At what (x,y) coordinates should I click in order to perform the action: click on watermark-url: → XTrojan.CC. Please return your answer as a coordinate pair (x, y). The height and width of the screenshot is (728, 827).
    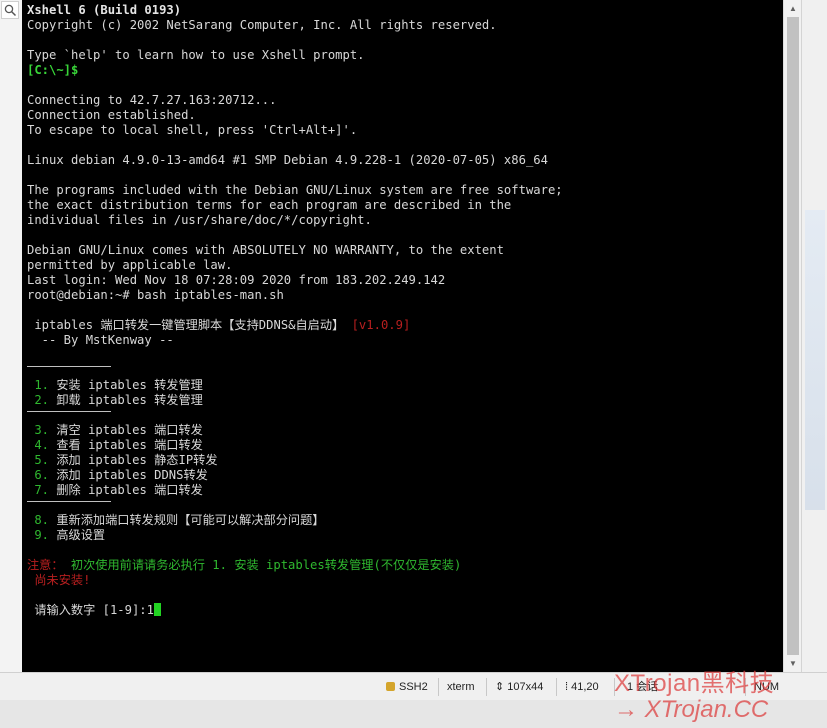
    Looking at the image, I should click on (691, 709).